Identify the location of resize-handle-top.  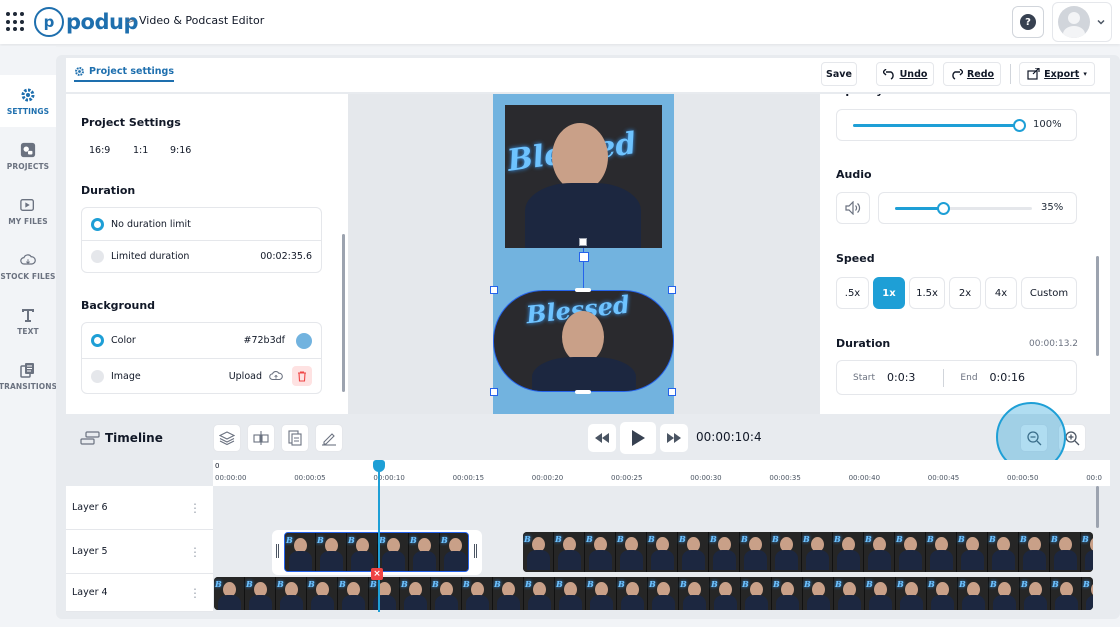
(583, 290).